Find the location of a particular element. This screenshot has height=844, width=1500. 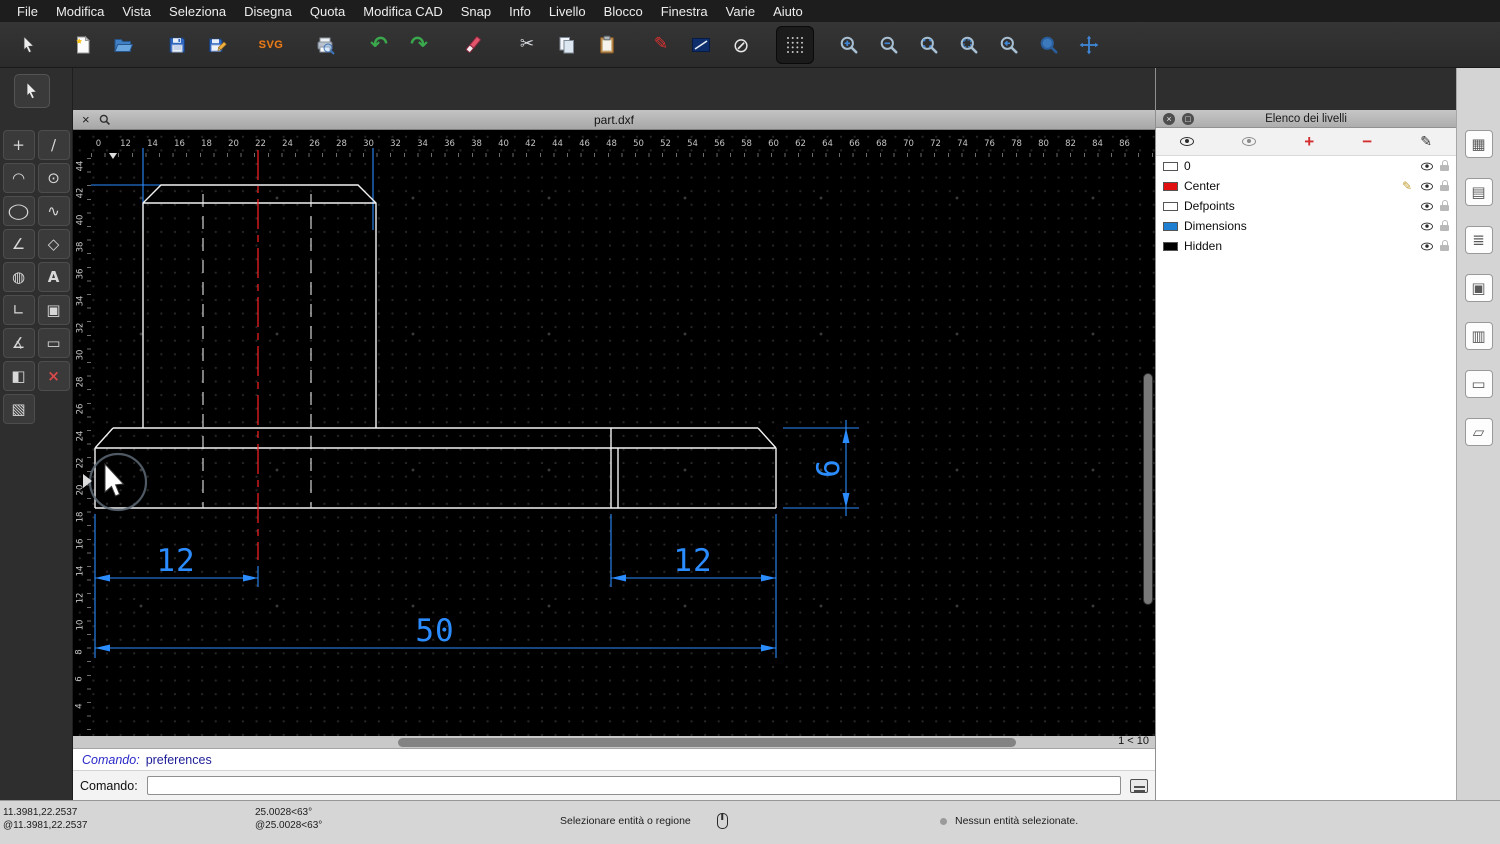

horizontal-scrollbar: 1 < 10 is located at coordinates (614, 741).